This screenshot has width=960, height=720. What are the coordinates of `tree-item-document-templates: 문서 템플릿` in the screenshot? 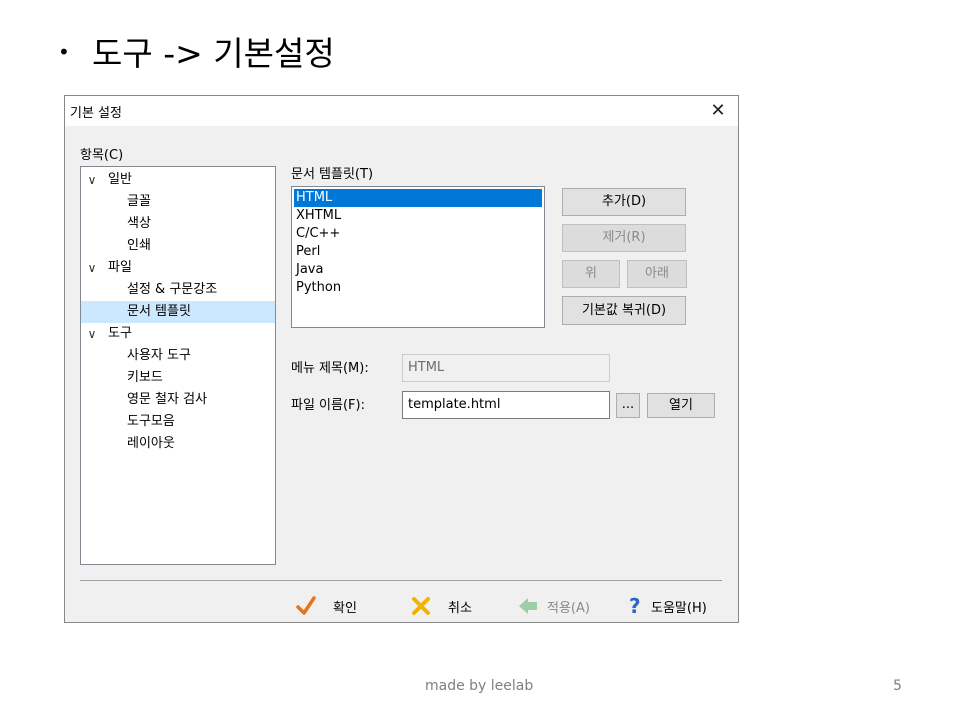 It's located at (178, 312).